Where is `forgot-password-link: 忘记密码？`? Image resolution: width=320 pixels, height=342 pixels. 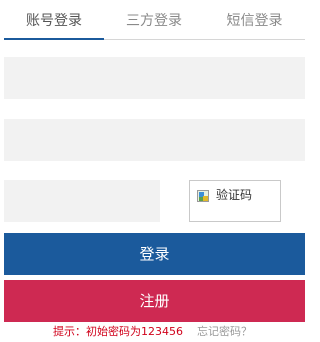 forgot-password-link: 忘记密码？ is located at coordinates (224, 331).